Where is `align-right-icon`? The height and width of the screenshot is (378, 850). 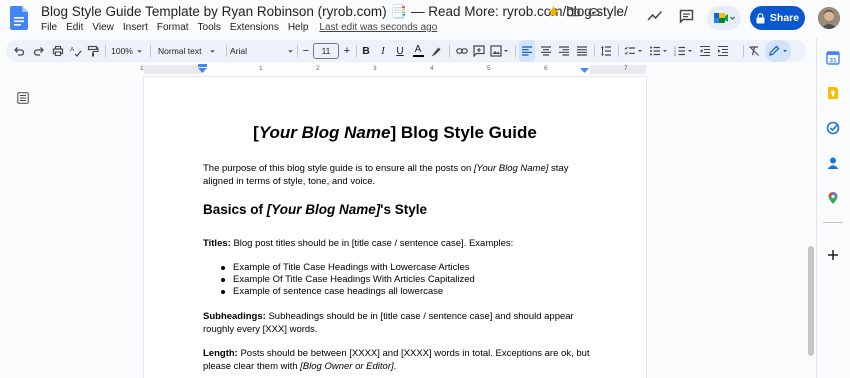
align-right-icon is located at coordinates (564, 51).